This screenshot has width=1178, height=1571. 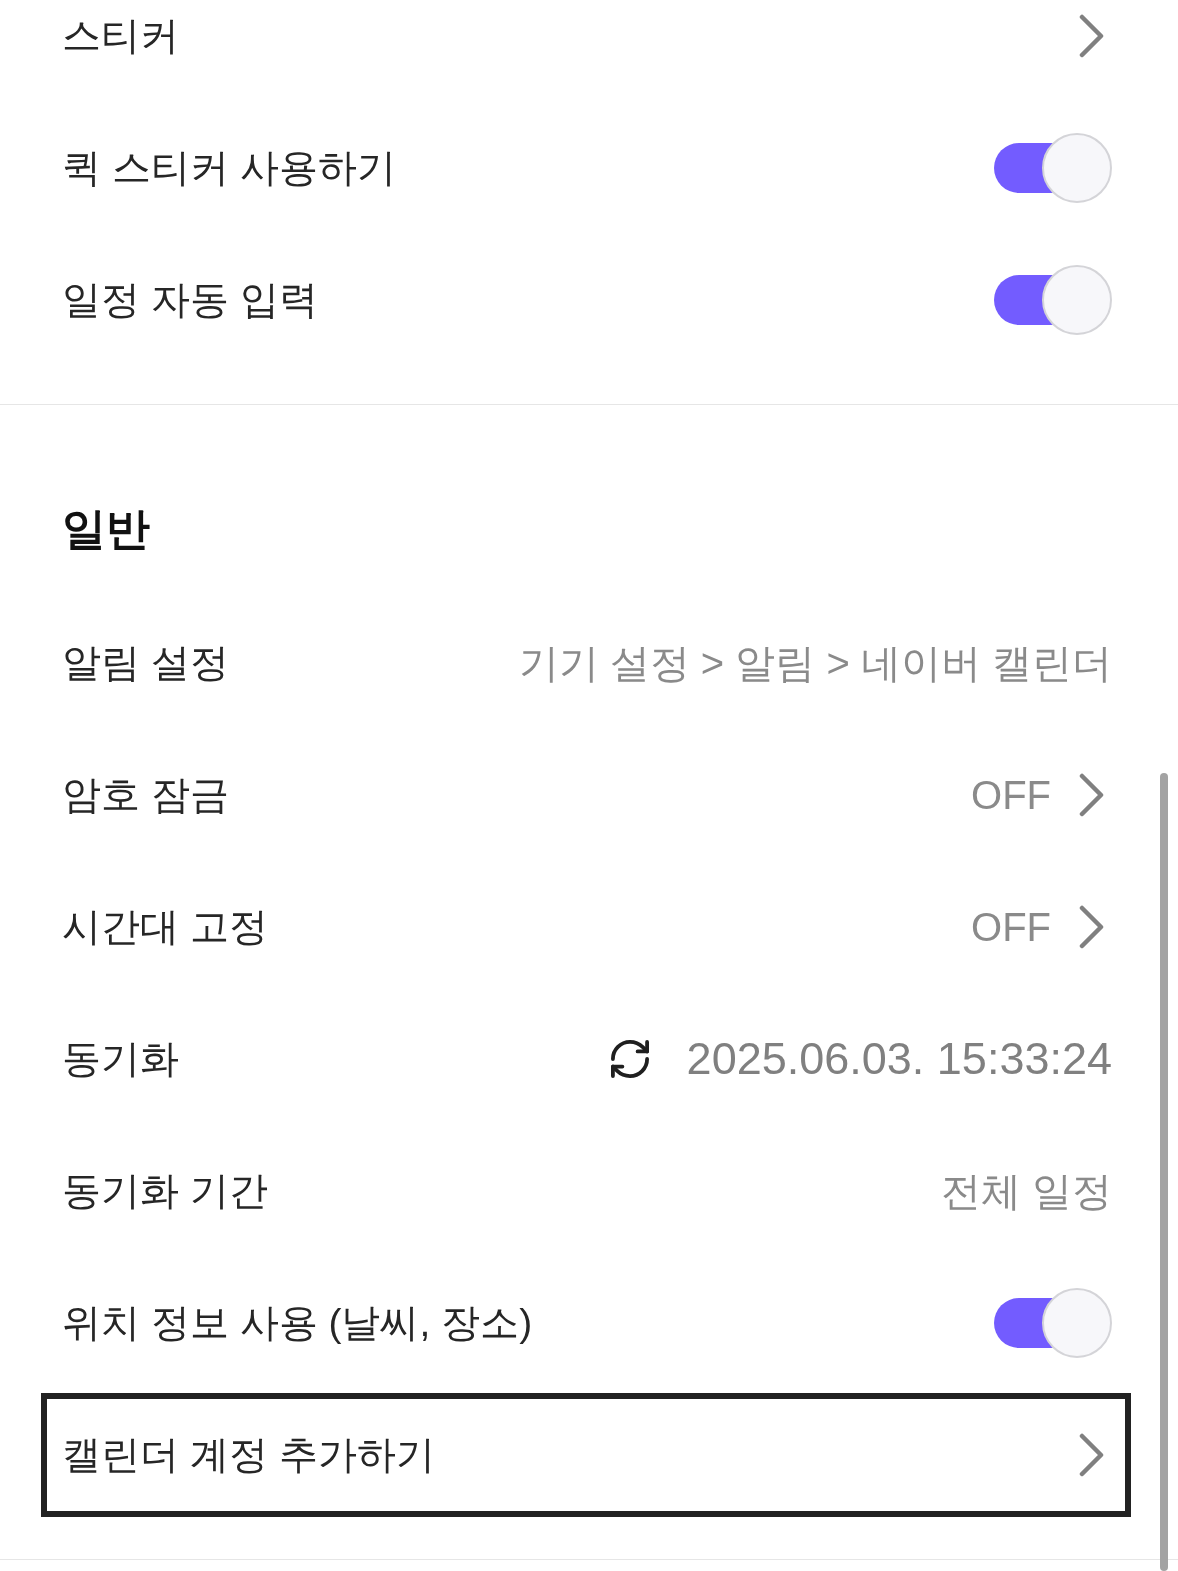 I want to click on setting-label: 스티커, so click(x=120, y=36).